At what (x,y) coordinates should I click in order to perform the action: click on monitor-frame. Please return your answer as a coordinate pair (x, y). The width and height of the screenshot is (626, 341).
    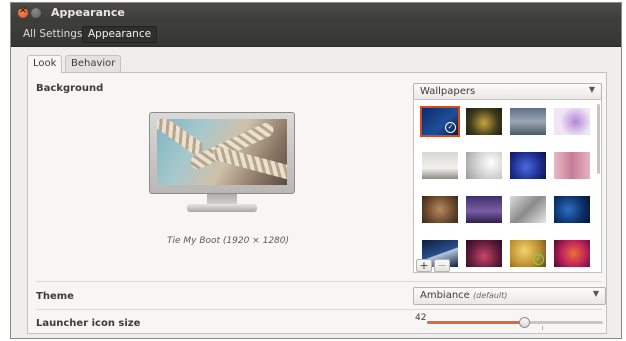
    Looking at the image, I should click on (222, 153).